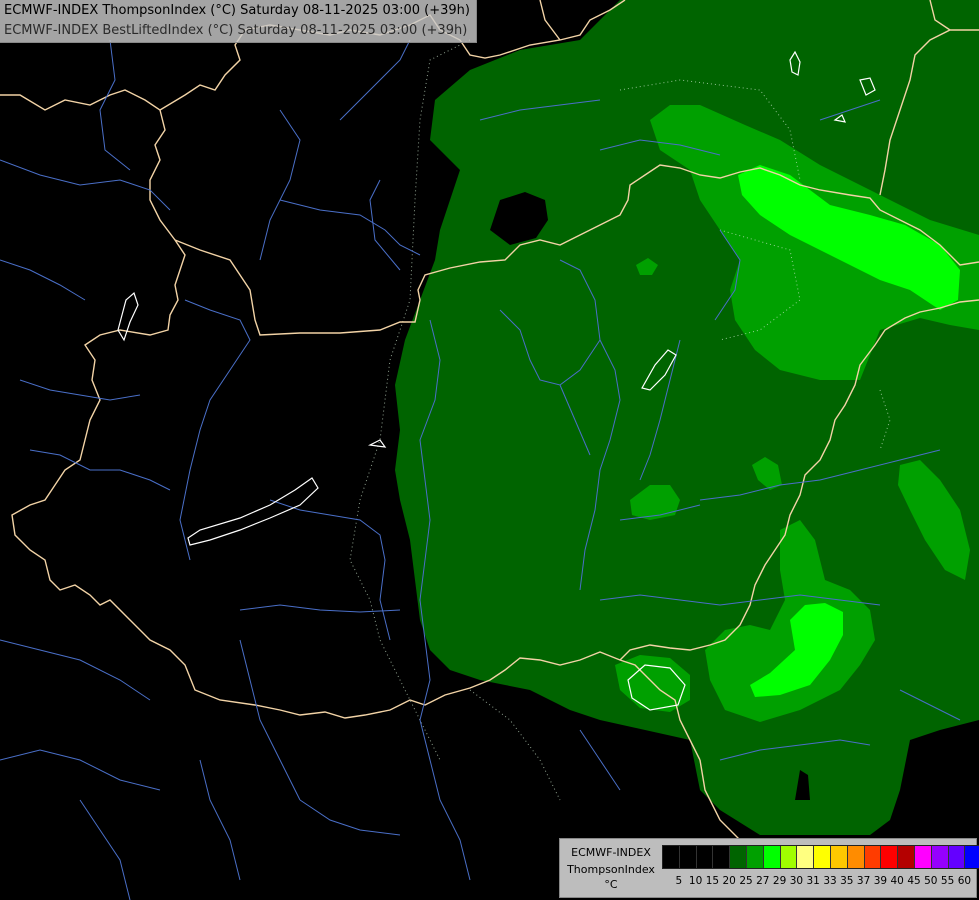  Describe the element at coordinates (847, 881) in the screenshot. I see `legend-tick-label: 35` at that location.